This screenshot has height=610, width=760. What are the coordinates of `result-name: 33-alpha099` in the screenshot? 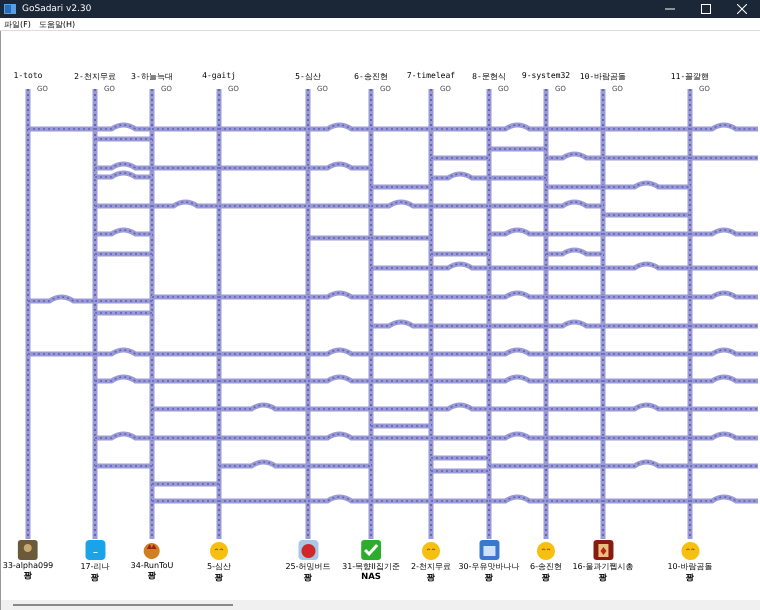 It's located at (28, 565).